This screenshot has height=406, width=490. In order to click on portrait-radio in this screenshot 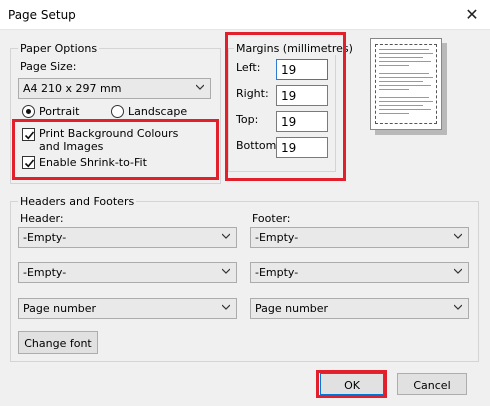, I will do `click(28, 111)`.